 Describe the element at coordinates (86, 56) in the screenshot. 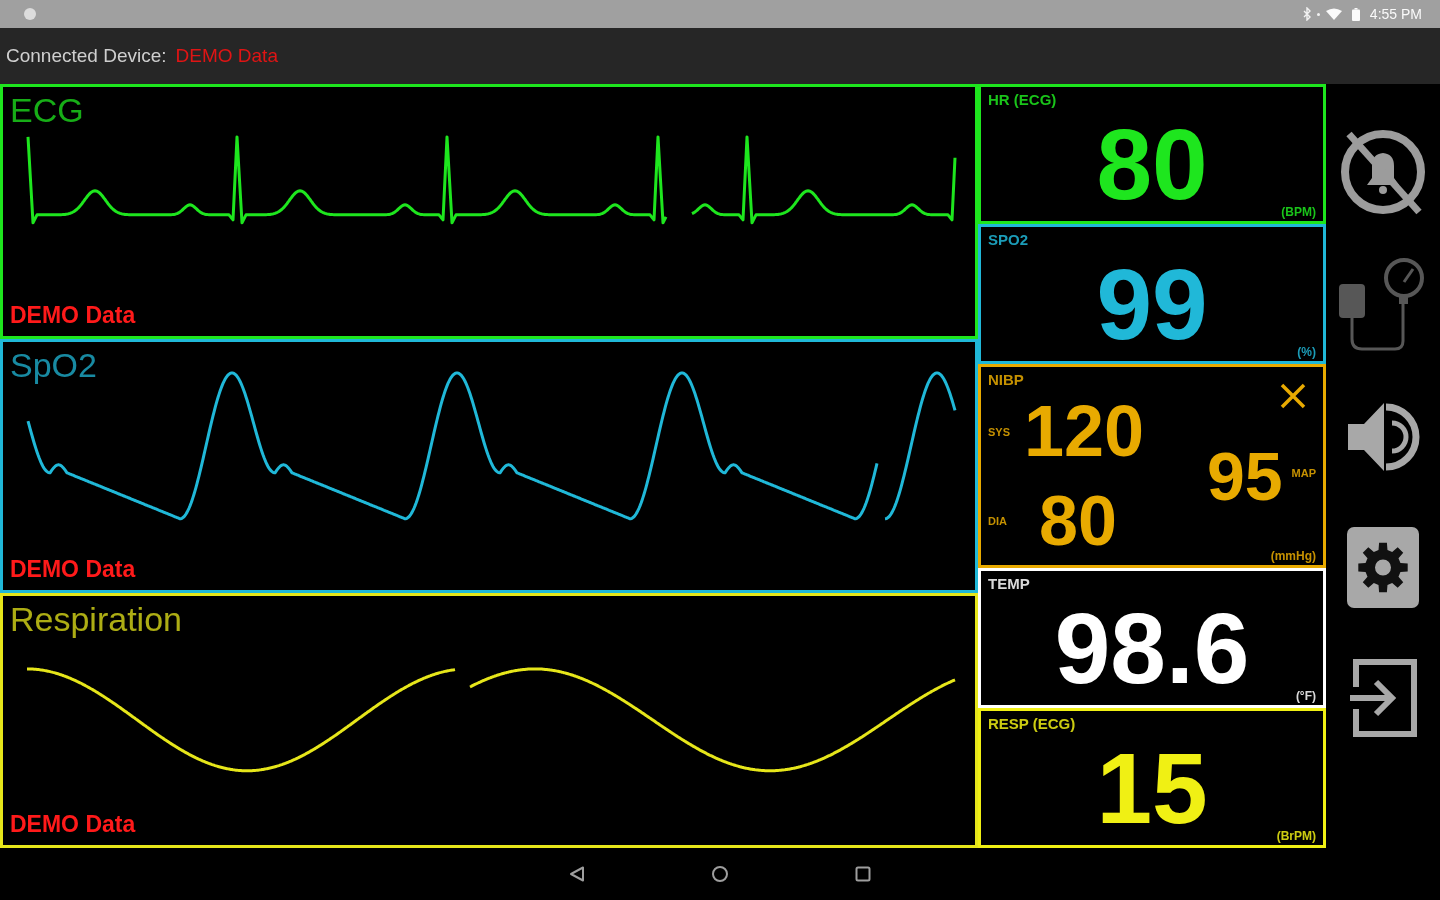

I see `connected-device-label: Connected Device:` at that location.